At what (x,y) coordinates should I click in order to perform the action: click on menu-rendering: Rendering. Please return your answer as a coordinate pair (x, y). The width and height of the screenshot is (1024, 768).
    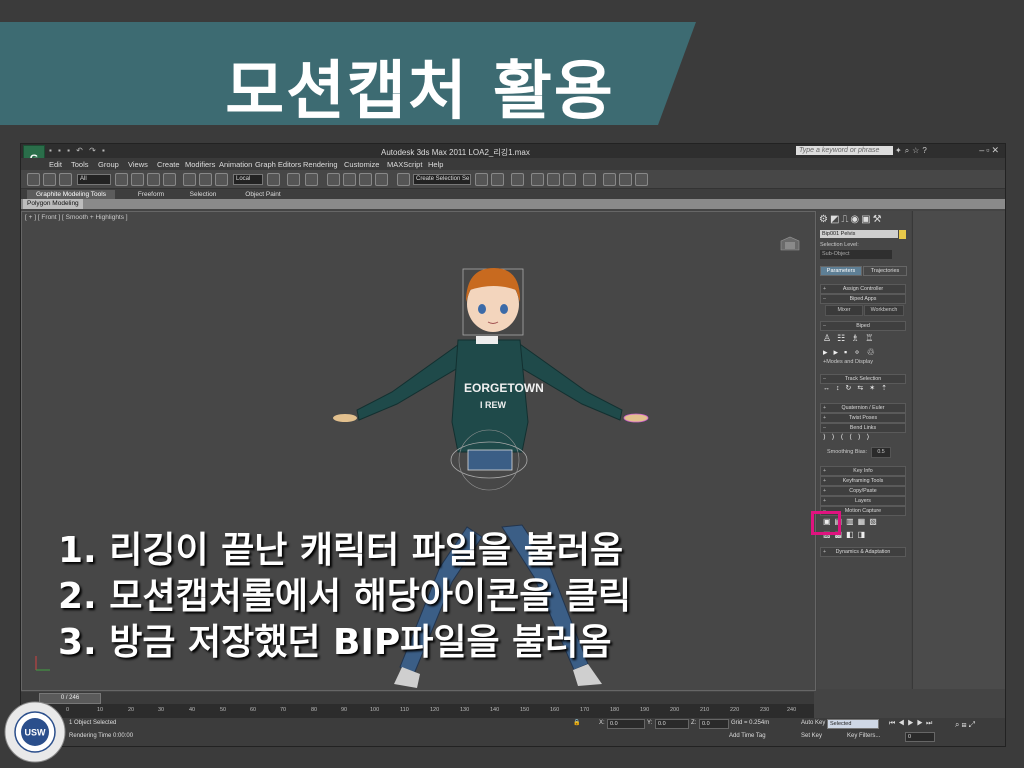
    Looking at the image, I should click on (320, 164).